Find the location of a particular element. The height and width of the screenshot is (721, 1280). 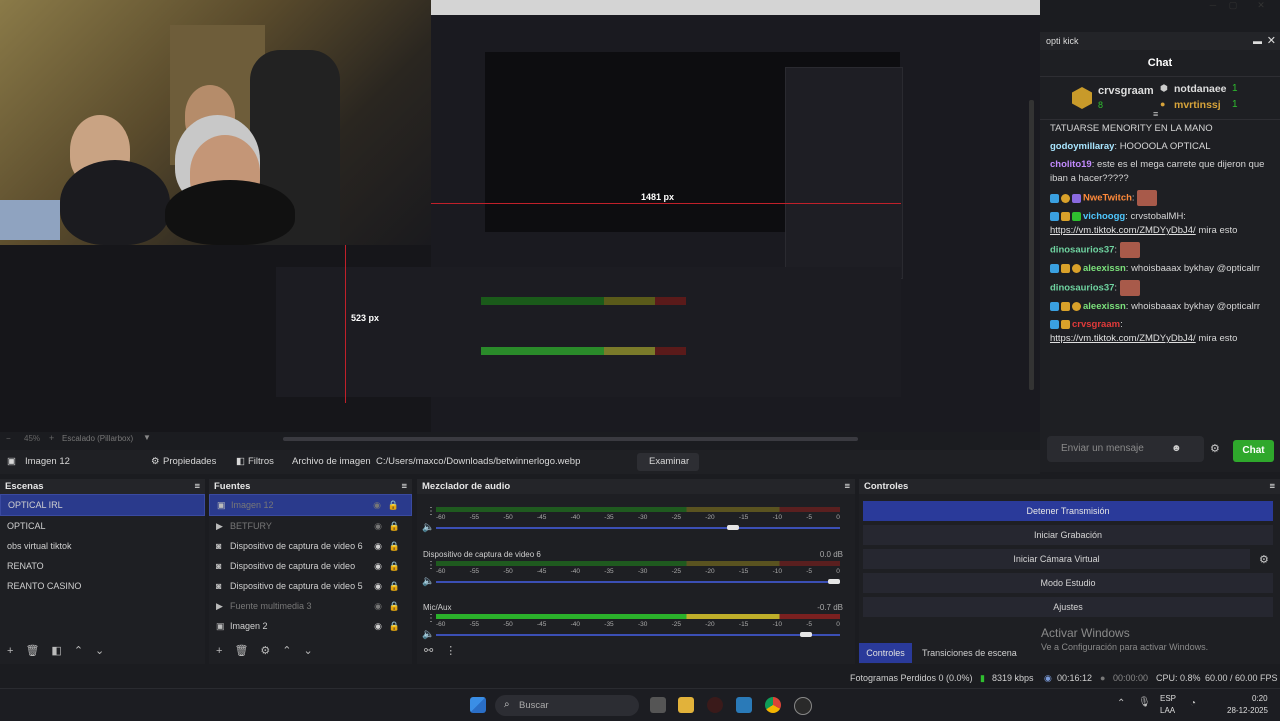

clock-date: 28-12-2025 is located at coordinates (1247, 710).